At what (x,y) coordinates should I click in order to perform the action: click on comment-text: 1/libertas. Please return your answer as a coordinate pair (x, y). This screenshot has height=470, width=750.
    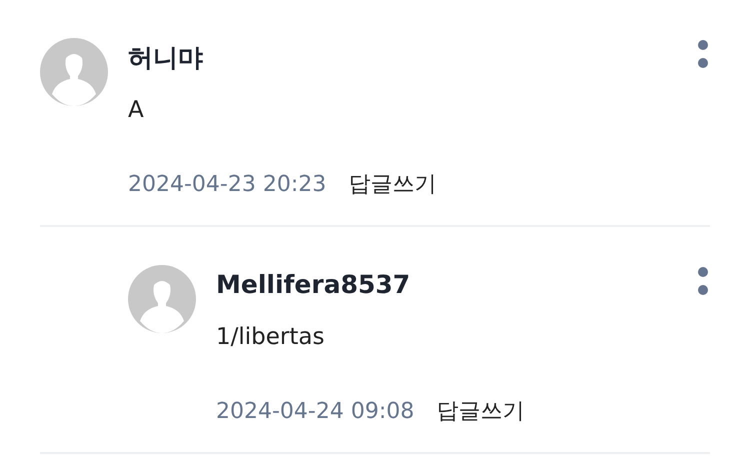
    Looking at the image, I should click on (271, 337).